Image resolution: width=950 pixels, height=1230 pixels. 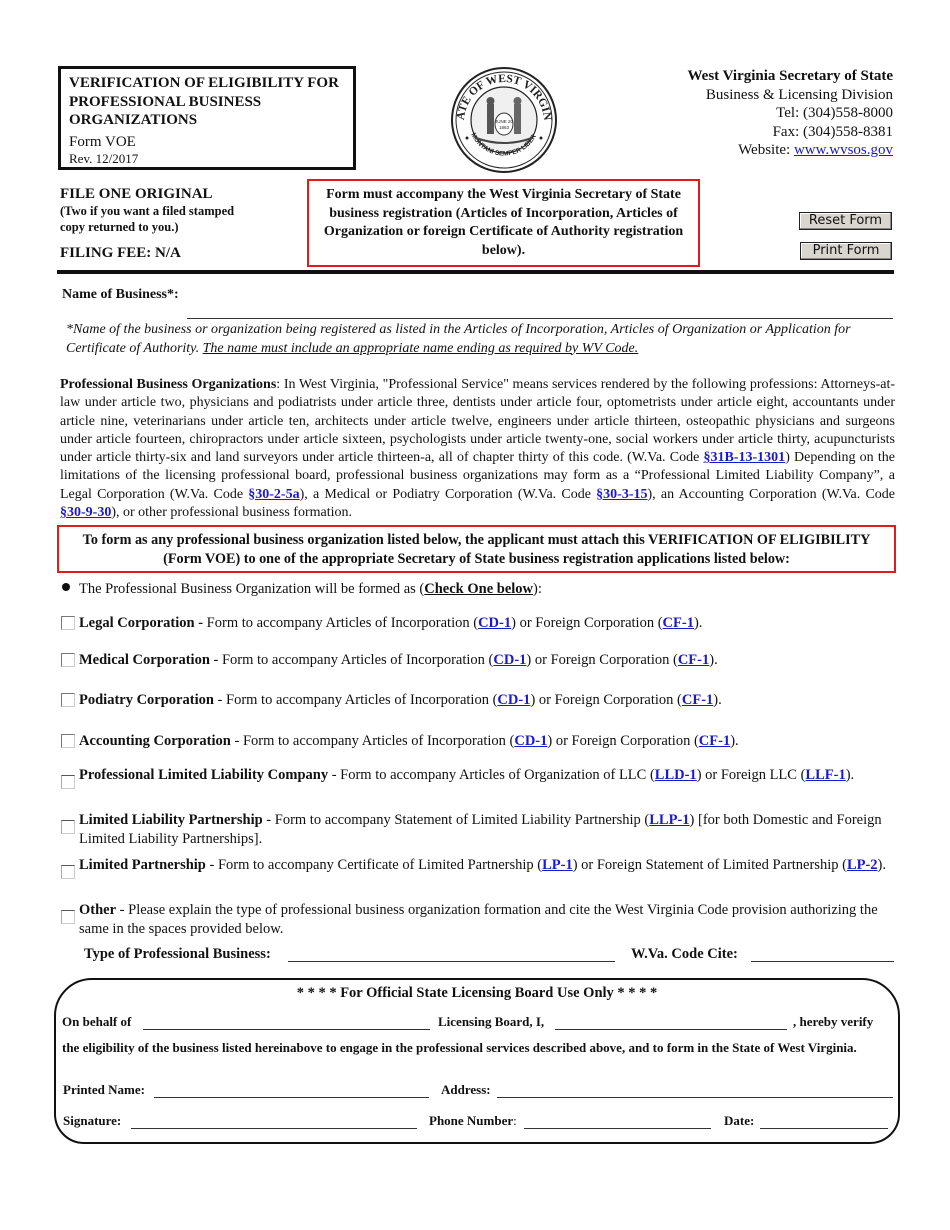 What do you see at coordinates (846, 251) in the screenshot?
I see `print-form-button: Print Form` at bounding box center [846, 251].